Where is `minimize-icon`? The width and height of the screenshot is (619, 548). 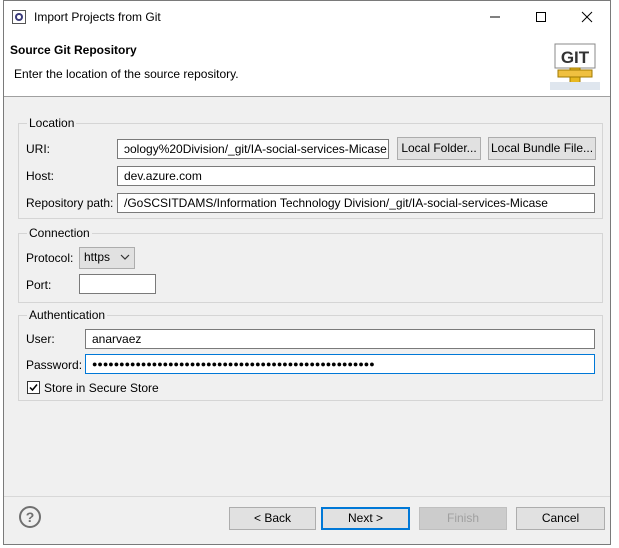 minimize-icon is located at coordinates (495, 17).